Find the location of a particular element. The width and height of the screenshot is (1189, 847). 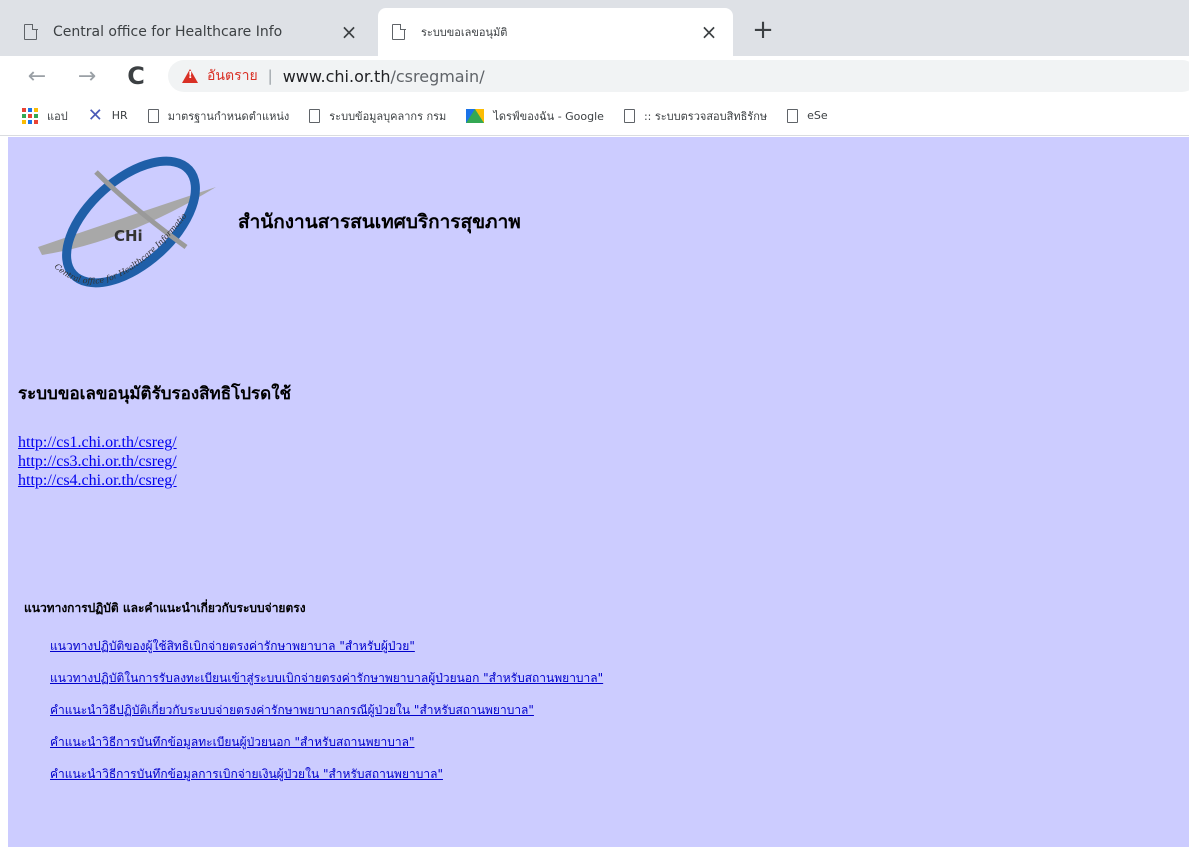

google-drive-icon is located at coordinates (475, 115).